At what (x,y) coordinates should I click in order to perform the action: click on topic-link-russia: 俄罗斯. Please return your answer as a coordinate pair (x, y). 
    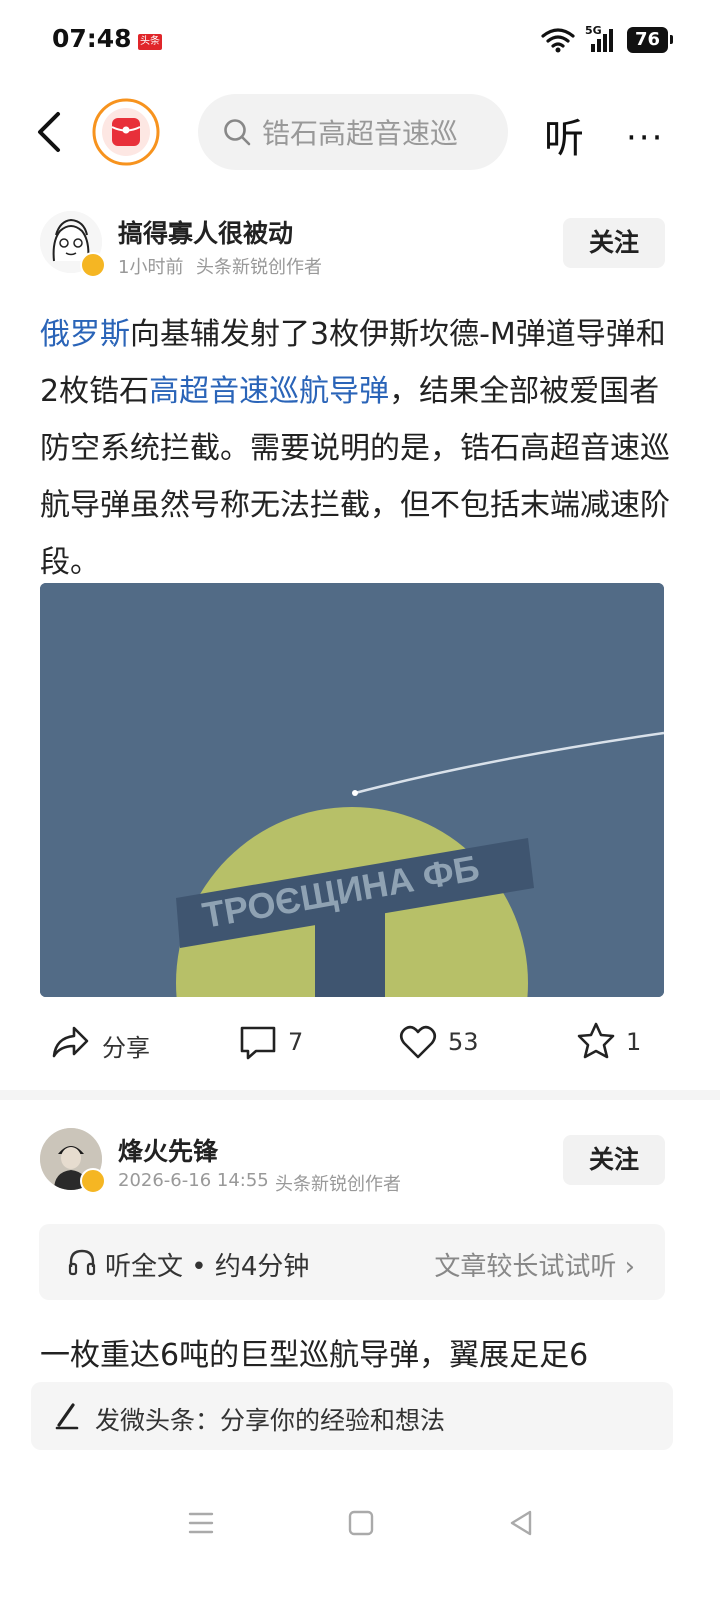
    Looking at the image, I should click on (85, 334).